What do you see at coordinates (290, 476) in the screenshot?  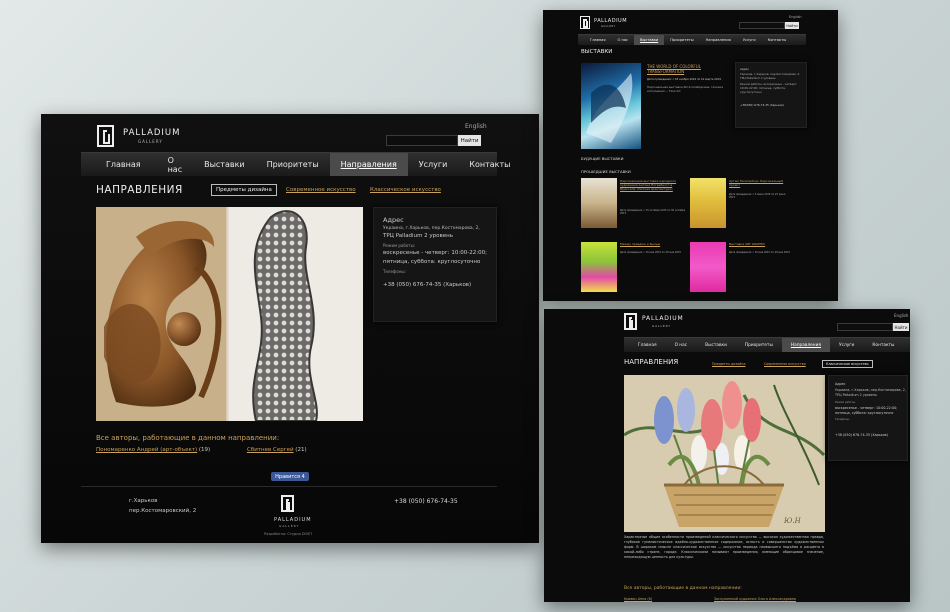 I see `facebook-like-button: Нравится 4` at bounding box center [290, 476].